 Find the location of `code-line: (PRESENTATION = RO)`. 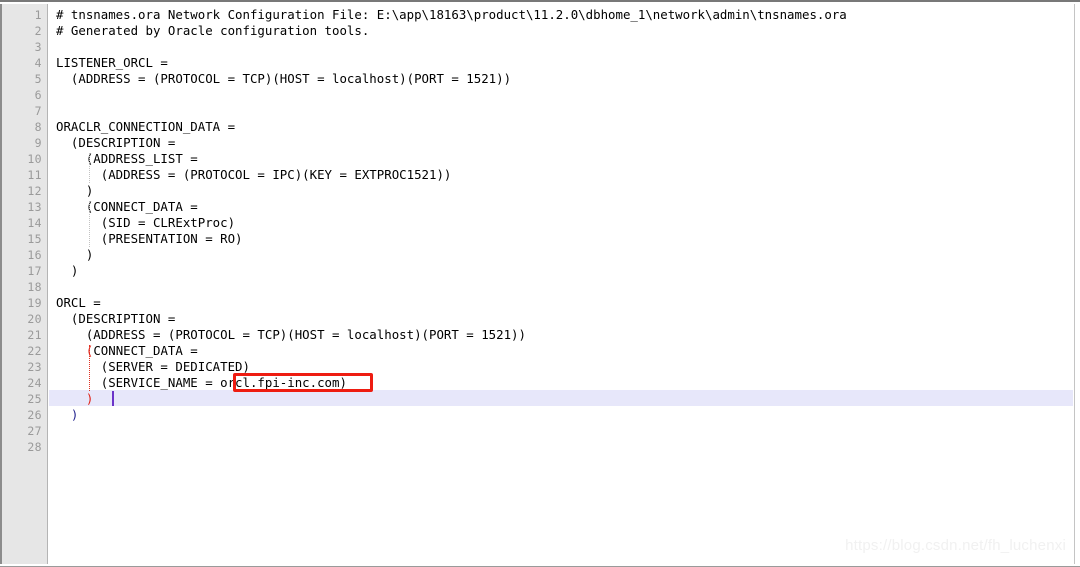

code-line: (PRESENTATION = RO) is located at coordinates (146, 239).